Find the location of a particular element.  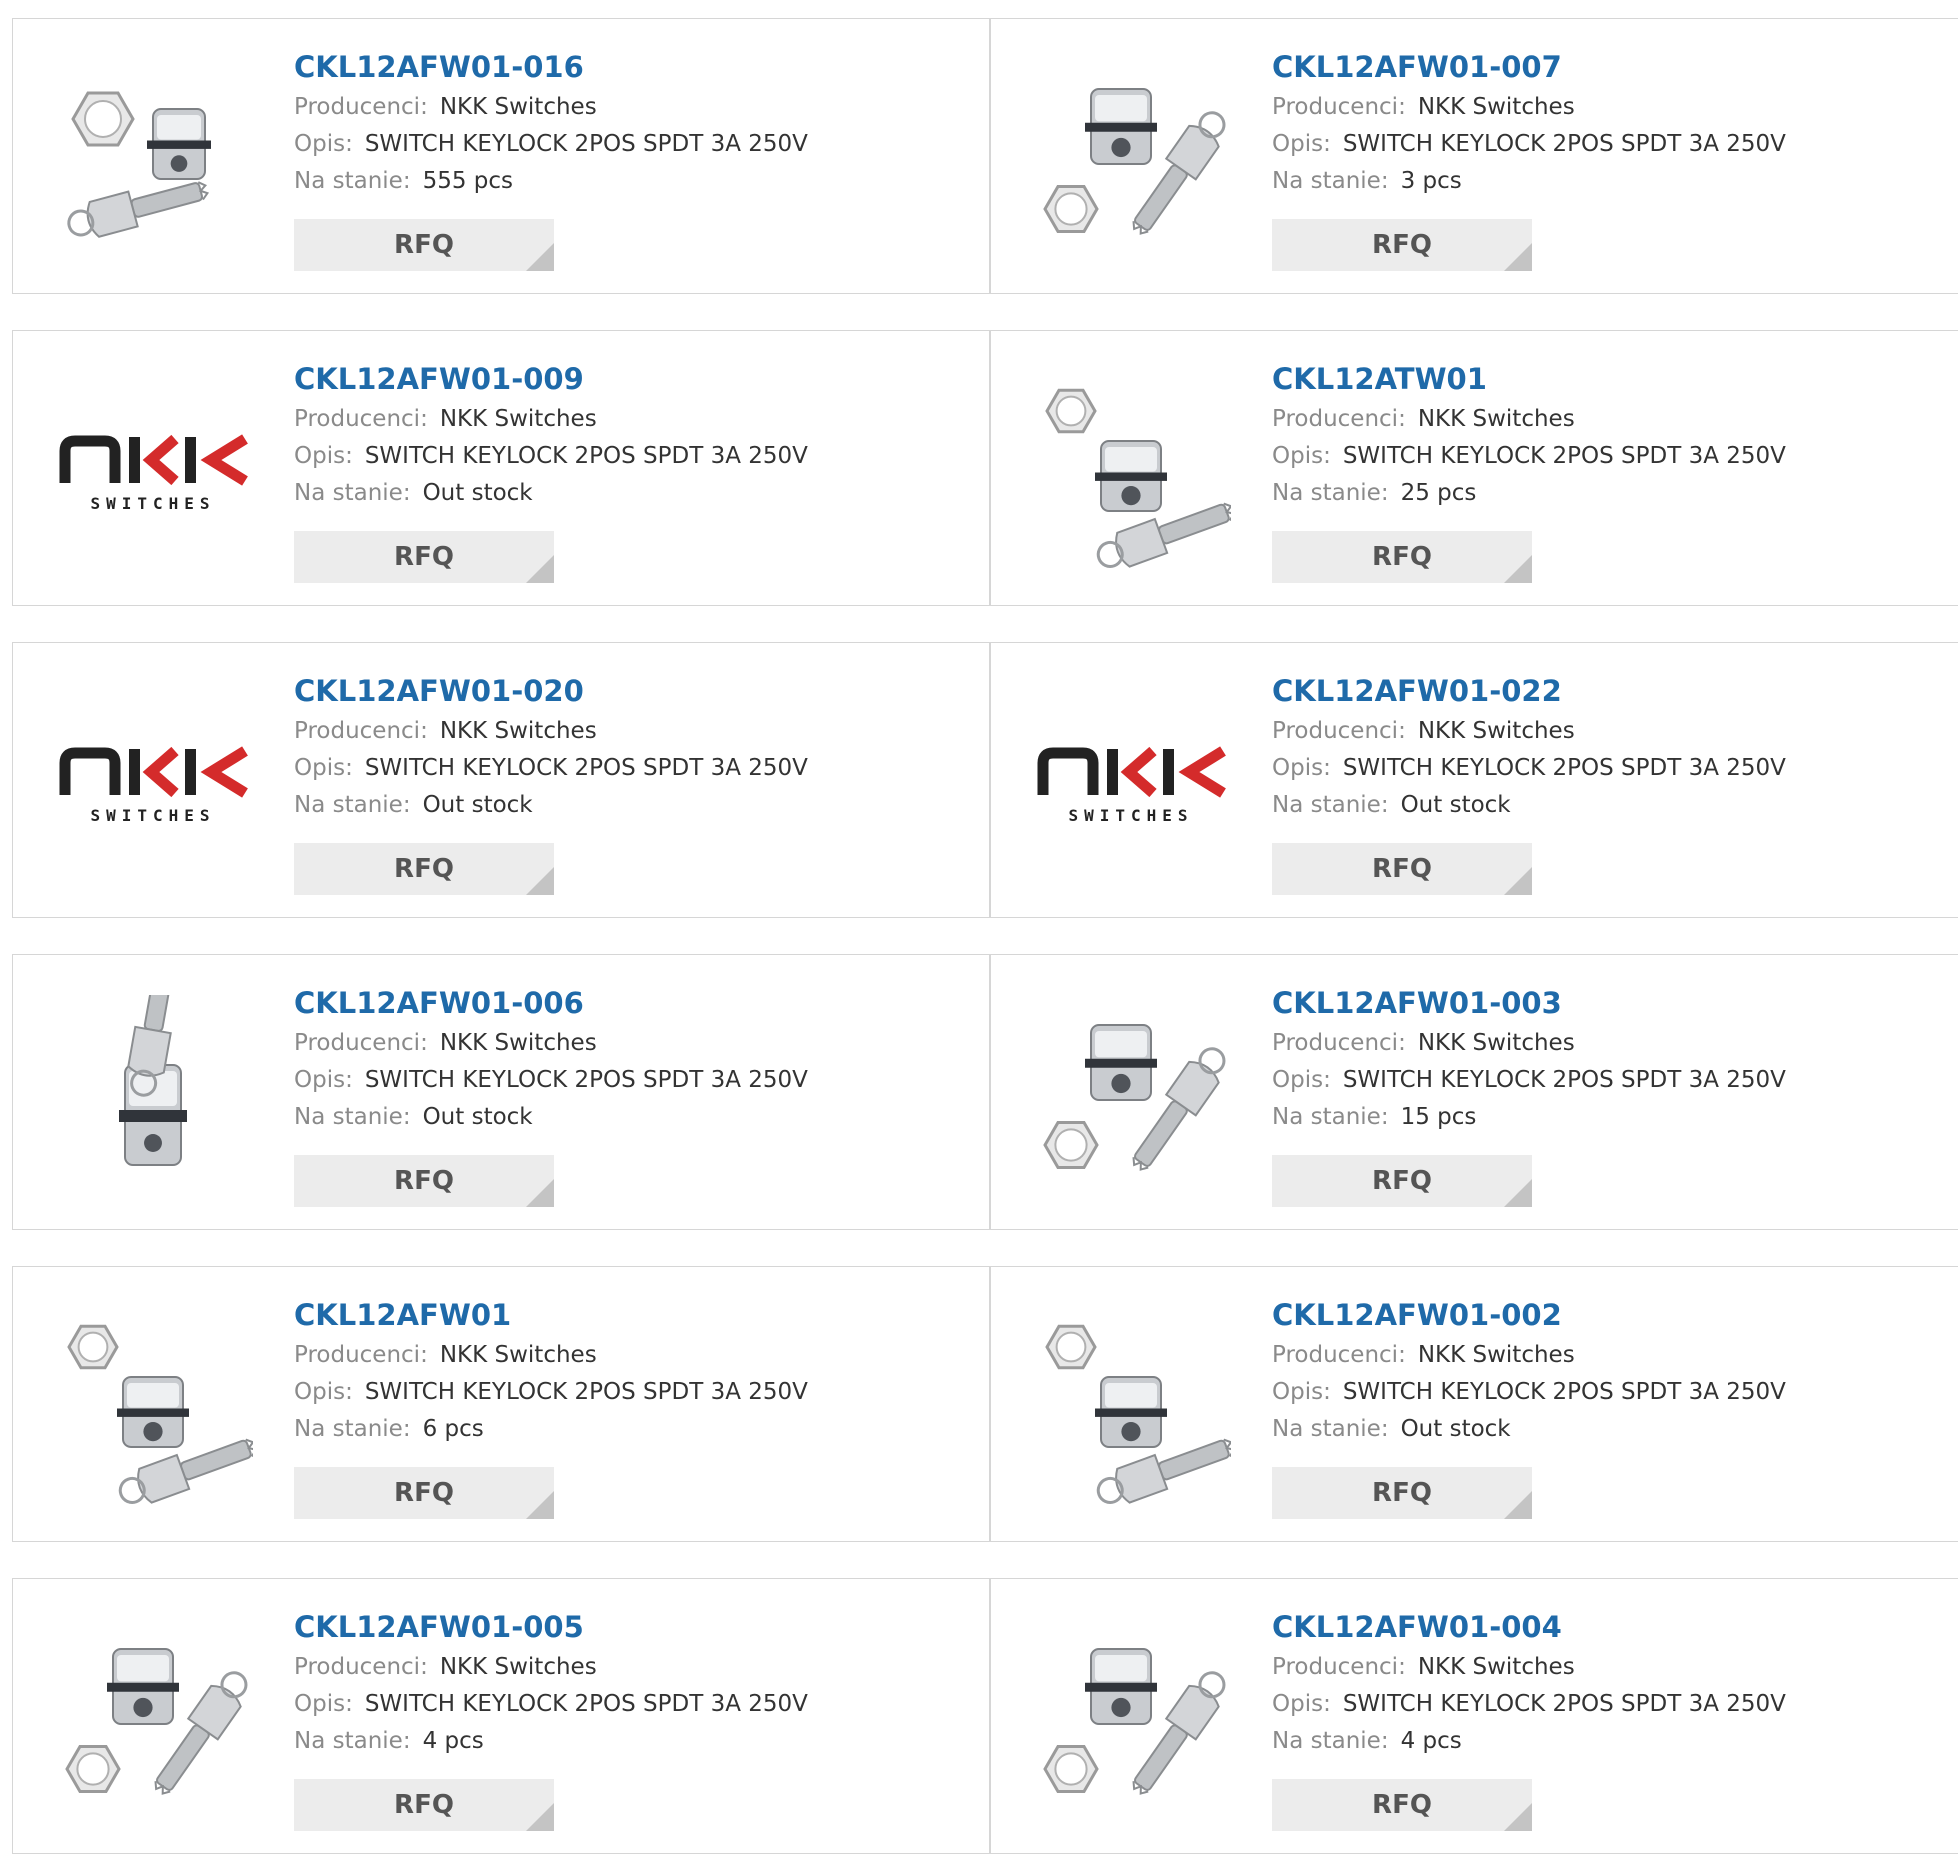

part-number-link: CKL12AFW01-006 is located at coordinates (631, 1005).